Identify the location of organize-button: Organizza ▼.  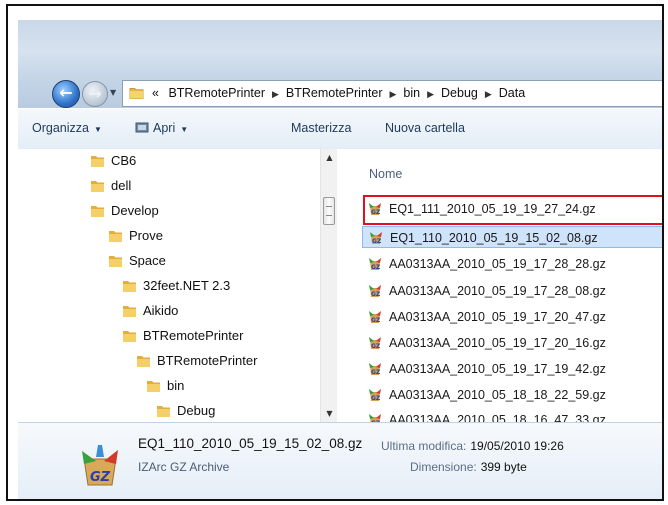
(67, 128).